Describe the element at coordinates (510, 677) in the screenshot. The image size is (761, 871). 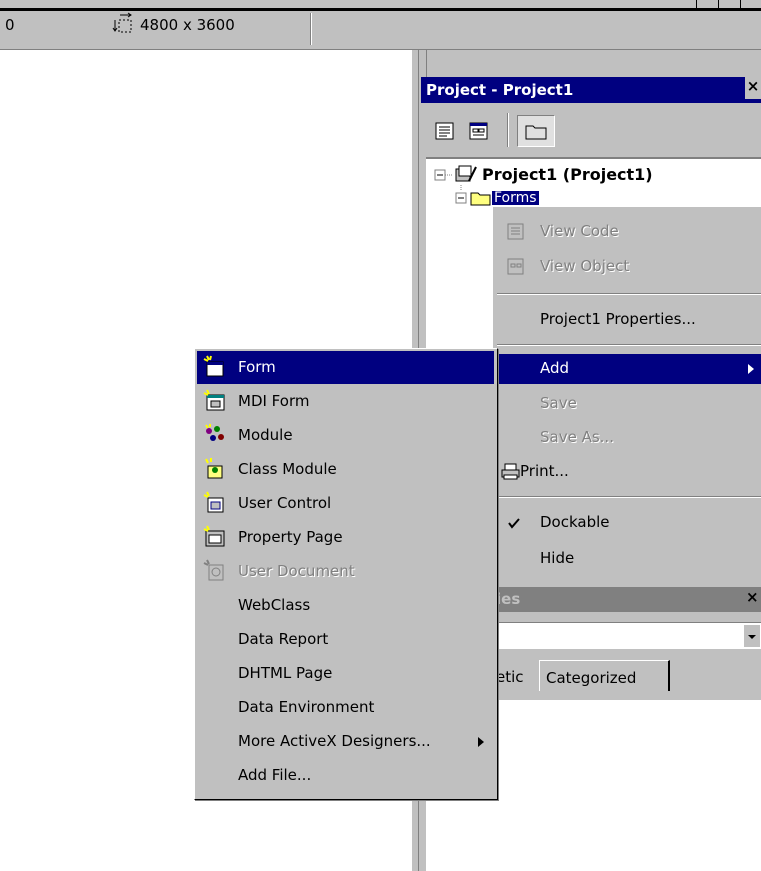
I see `tab-alphabetic: etic` at that location.